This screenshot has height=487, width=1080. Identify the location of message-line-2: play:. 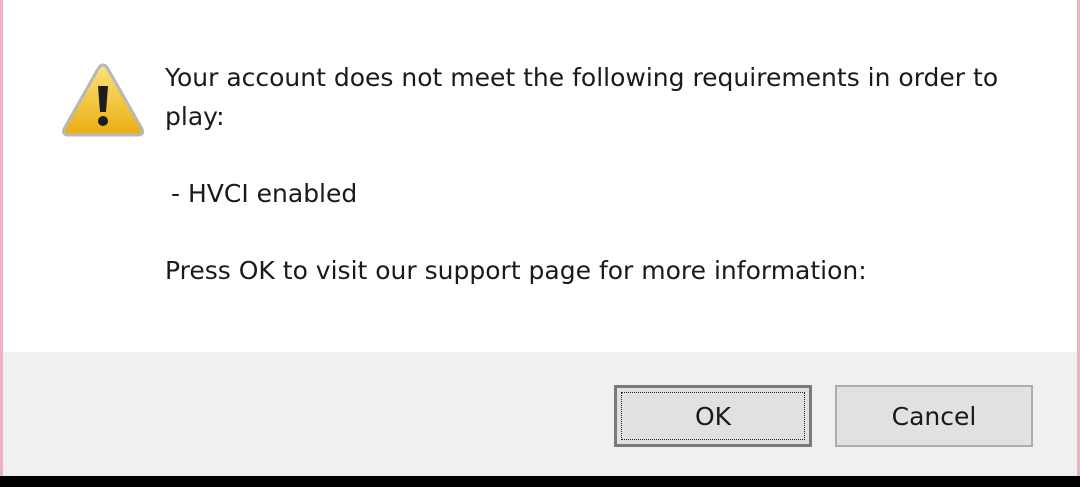
(195, 116).